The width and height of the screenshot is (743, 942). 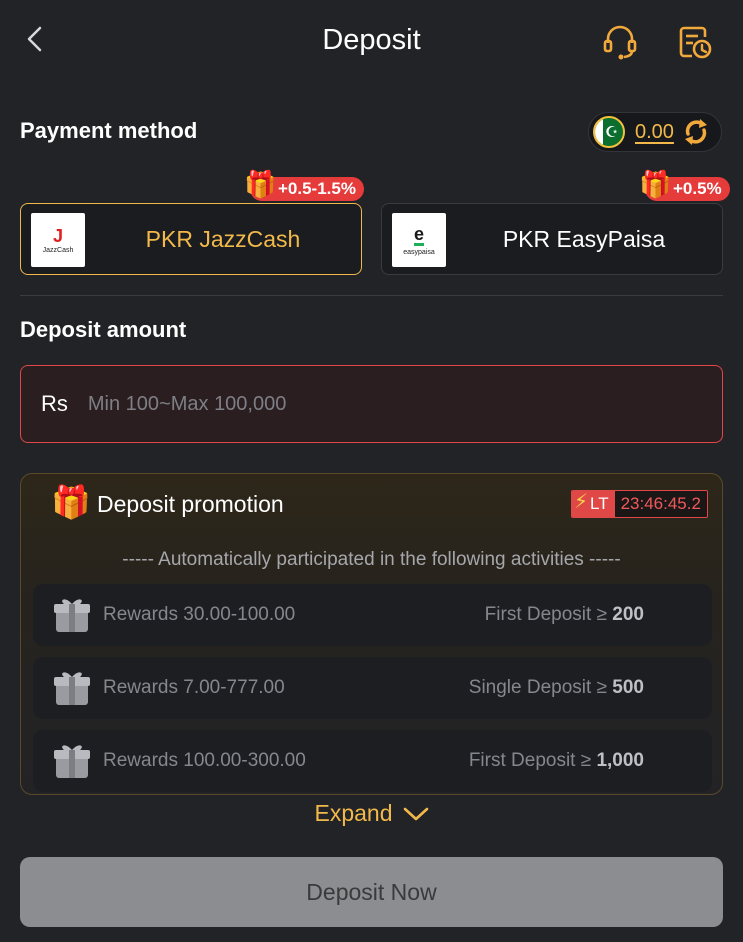 What do you see at coordinates (372, 688) in the screenshot?
I see `reward-row: Rewards 7.00-777.00 Single Deposit ≥ 500` at bounding box center [372, 688].